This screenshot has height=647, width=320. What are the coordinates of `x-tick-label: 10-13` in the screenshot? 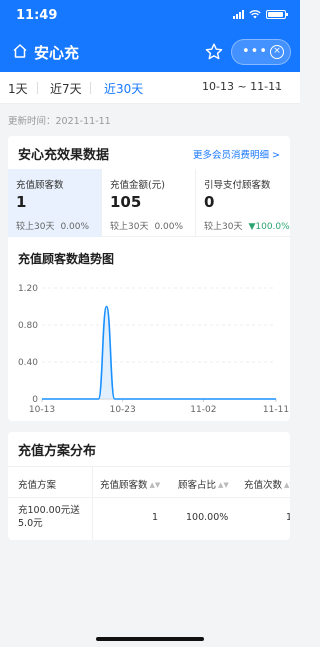 It's located at (42, 410).